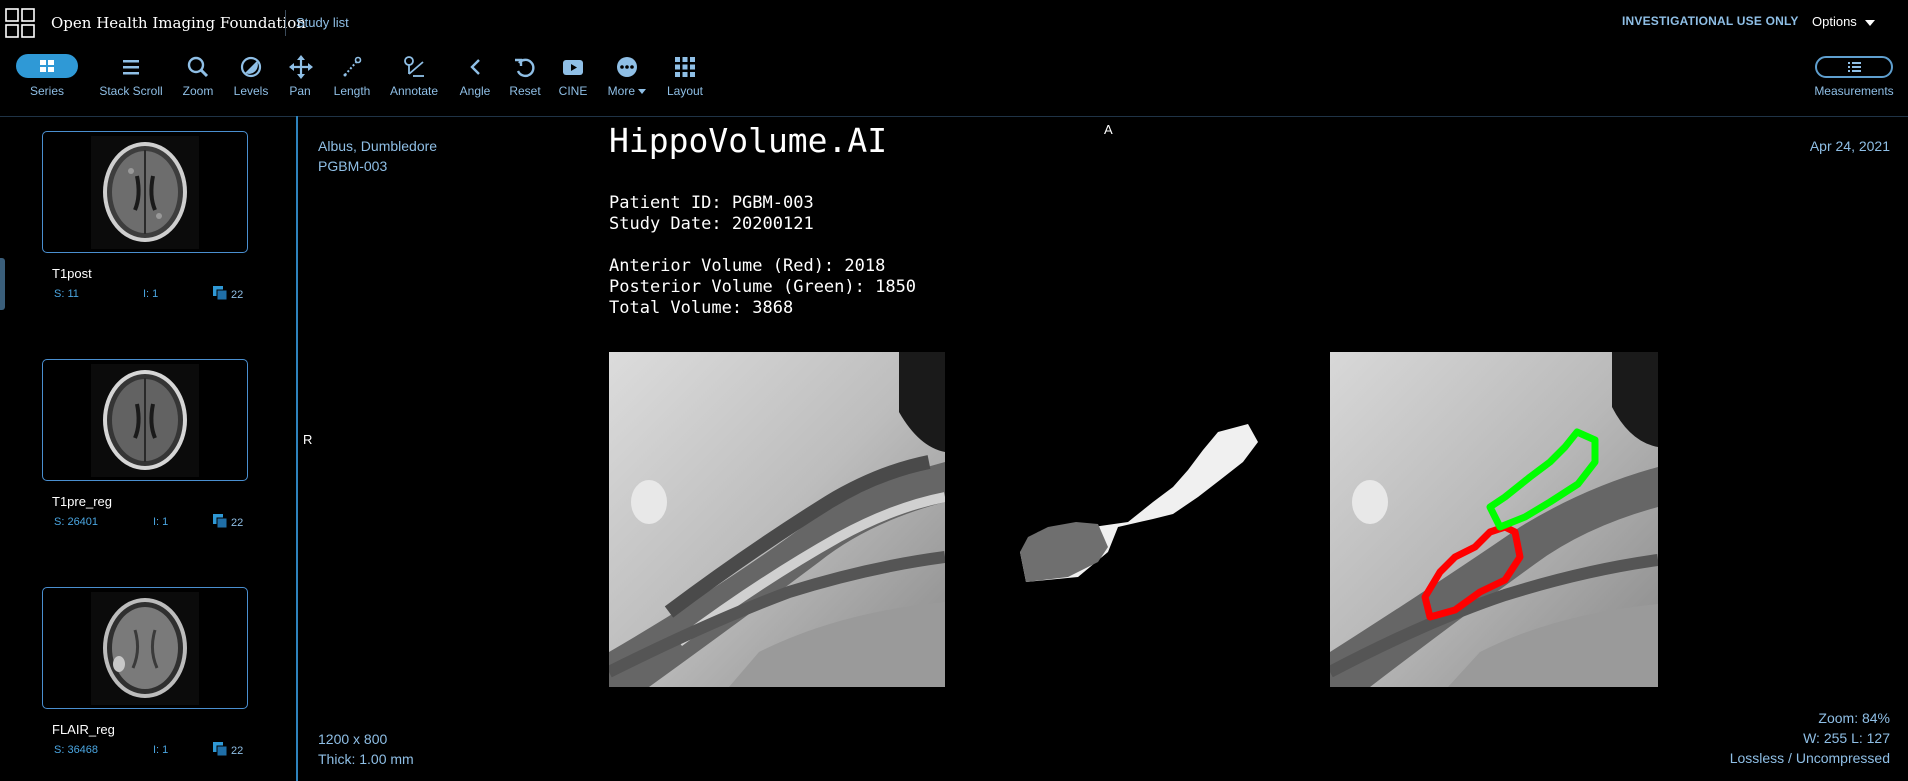 The width and height of the screenshot is (1908, 781). Describe the element at coordinates (1846, 738) in the screenshot. I see `window-level: W: 255 L: 127` at that location.